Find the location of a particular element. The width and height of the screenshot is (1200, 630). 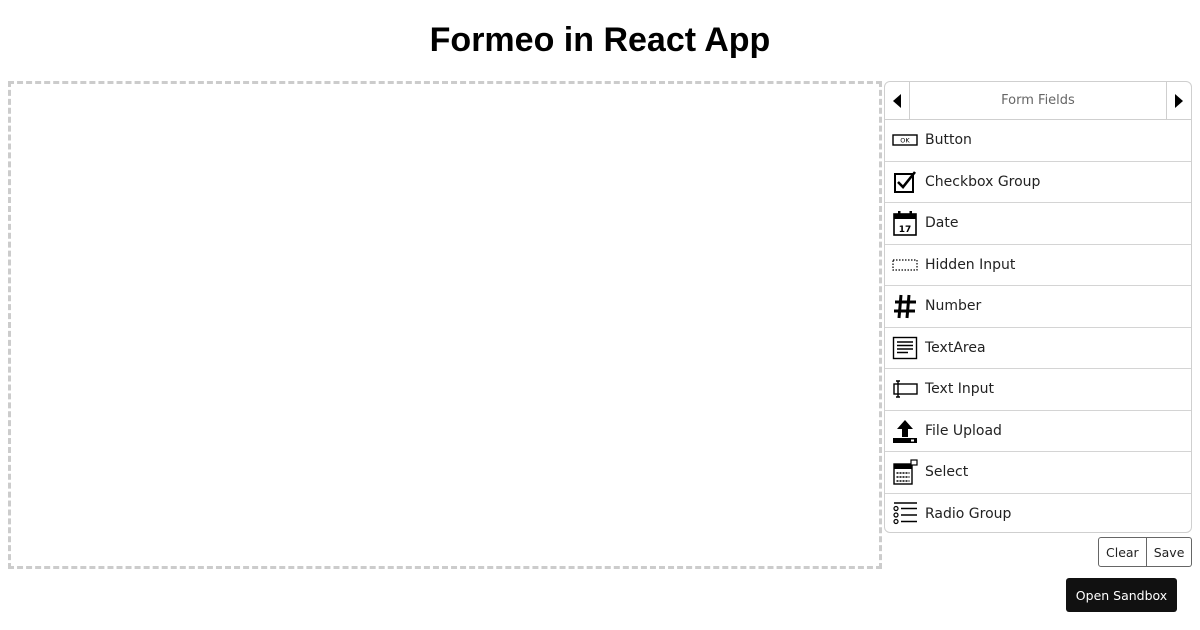

hash-icon is located at coordinates (905, 306).